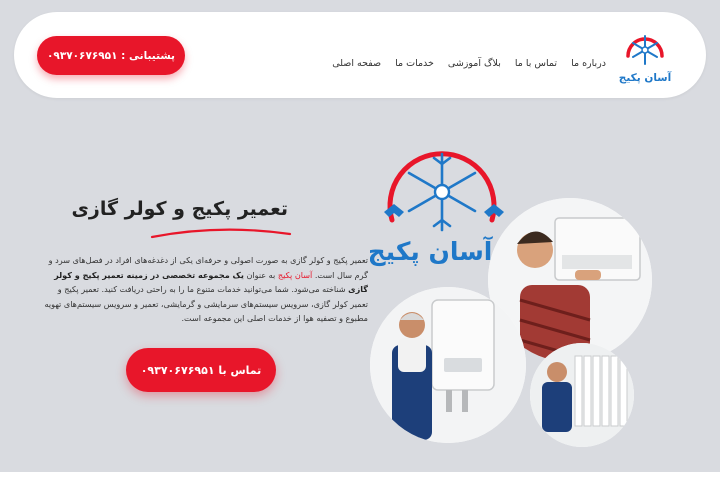 Image resolution: width=720 pixels, height=480 pixels. I want to click on hero-text-part-2: به عنوان, so click(260, 274).